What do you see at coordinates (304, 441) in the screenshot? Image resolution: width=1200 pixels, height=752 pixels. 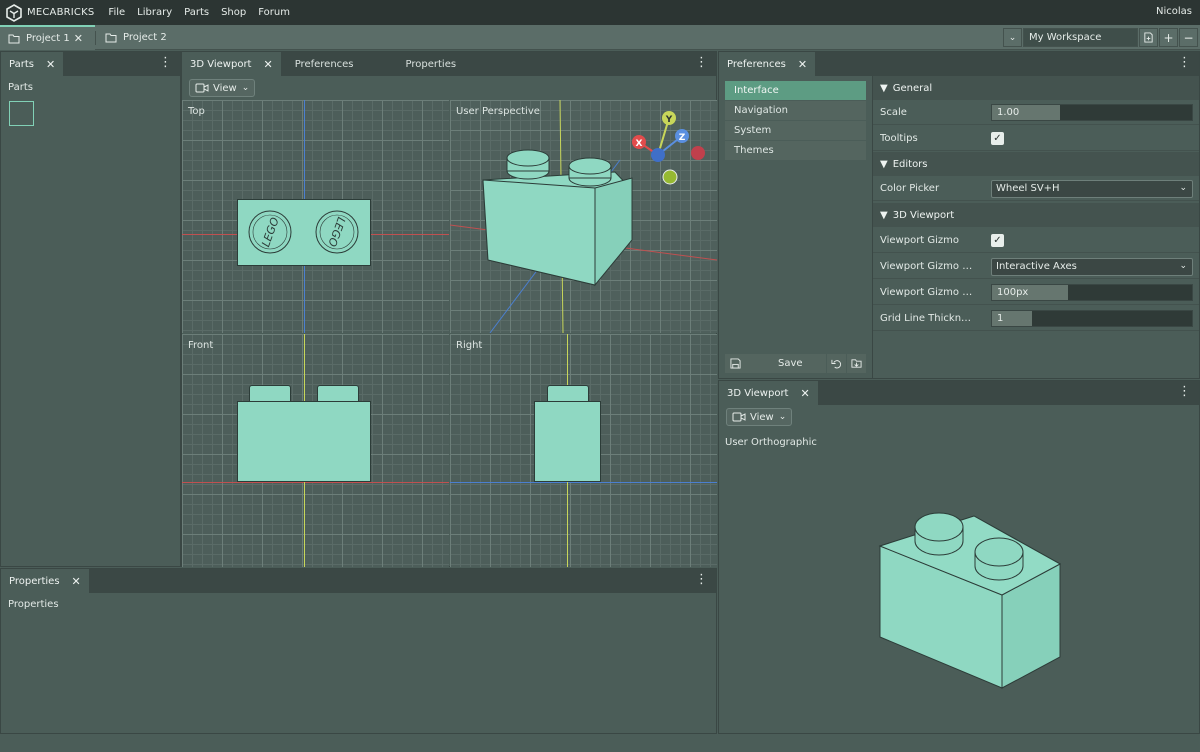 I see `brick-front-view` at bounding box center [304, 441].